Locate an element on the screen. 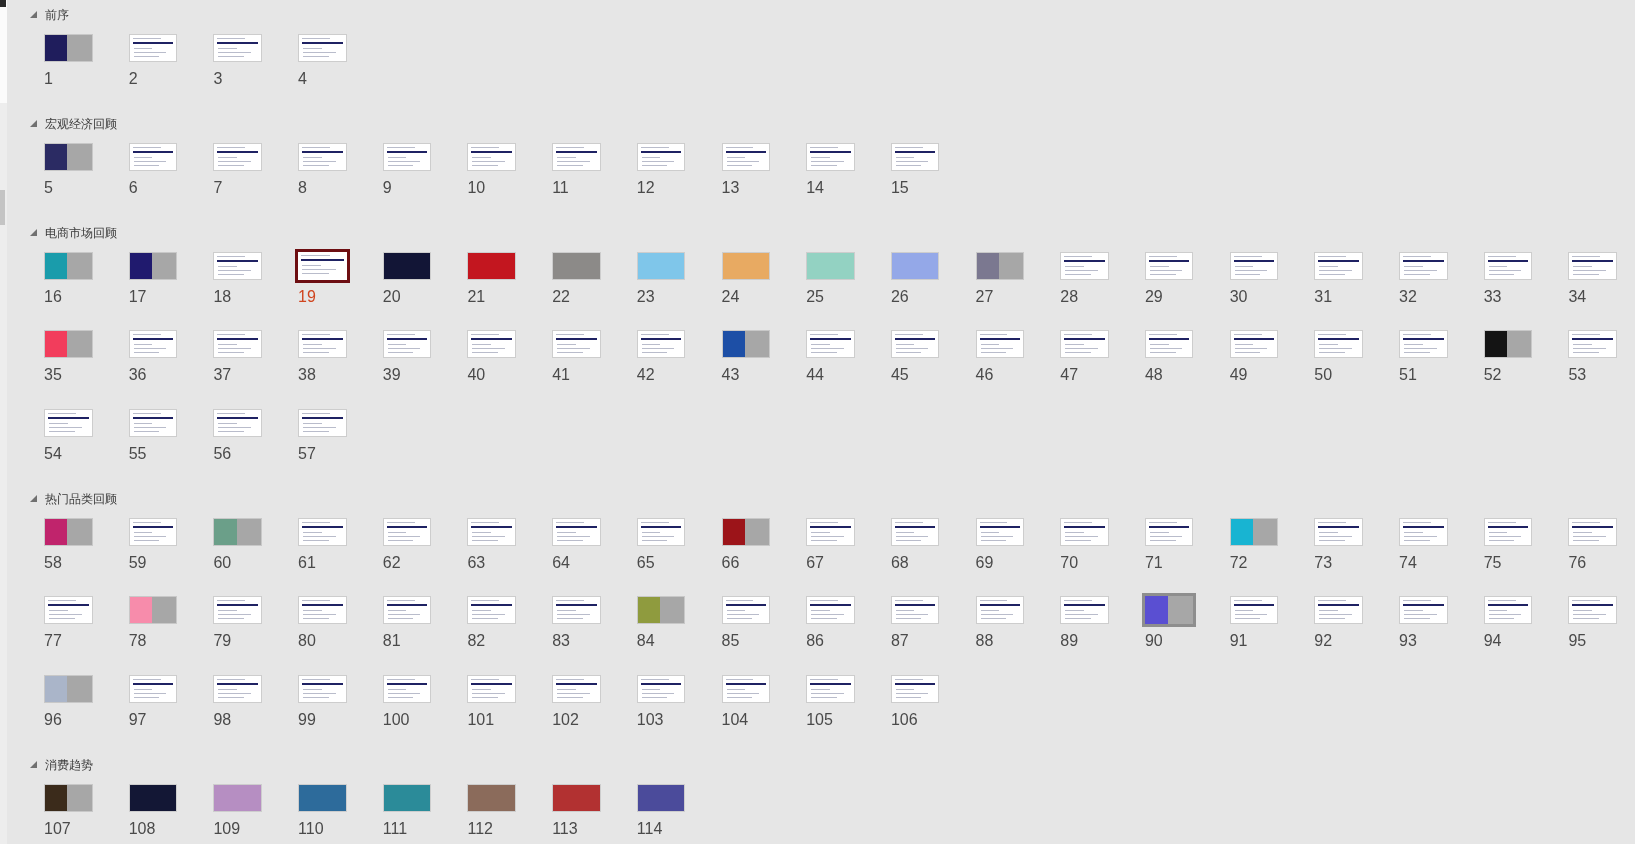 Image resolution: width=1635 pixels, height=844 pixels. slide-number: 77 is located at coordinates (53, 641).